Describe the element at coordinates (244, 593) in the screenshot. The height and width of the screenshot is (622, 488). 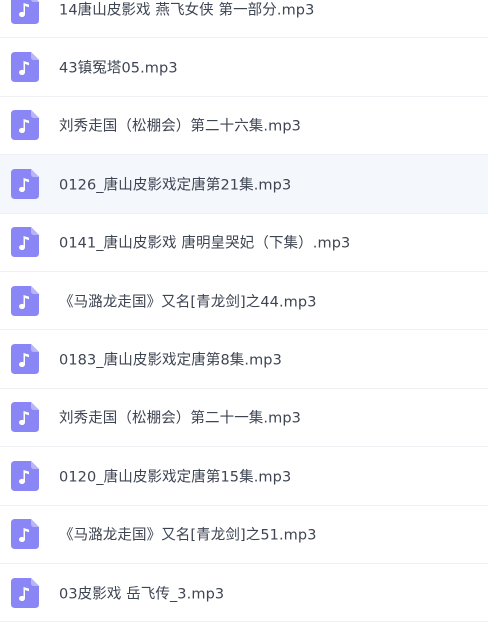
I see `file-row: 03皮影戏 岳飞传_3.mp3` at that location.